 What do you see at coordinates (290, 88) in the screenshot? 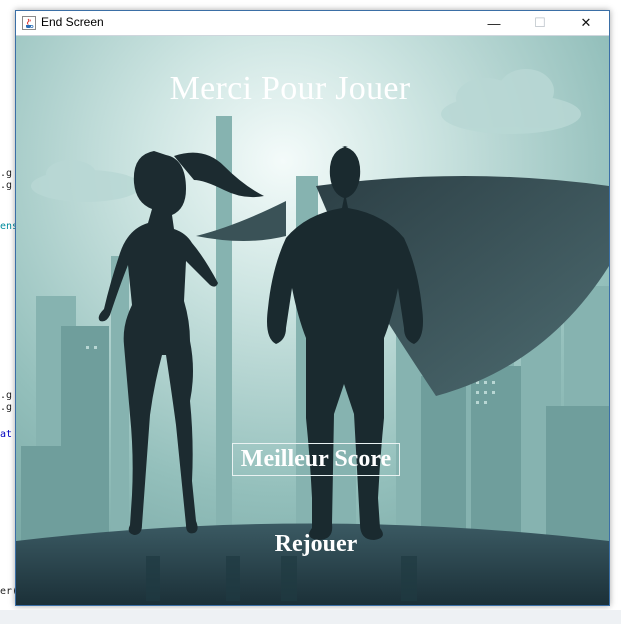
I see `thanks-headline: Merci Pour Jouer` at bounding box center [290, 88].